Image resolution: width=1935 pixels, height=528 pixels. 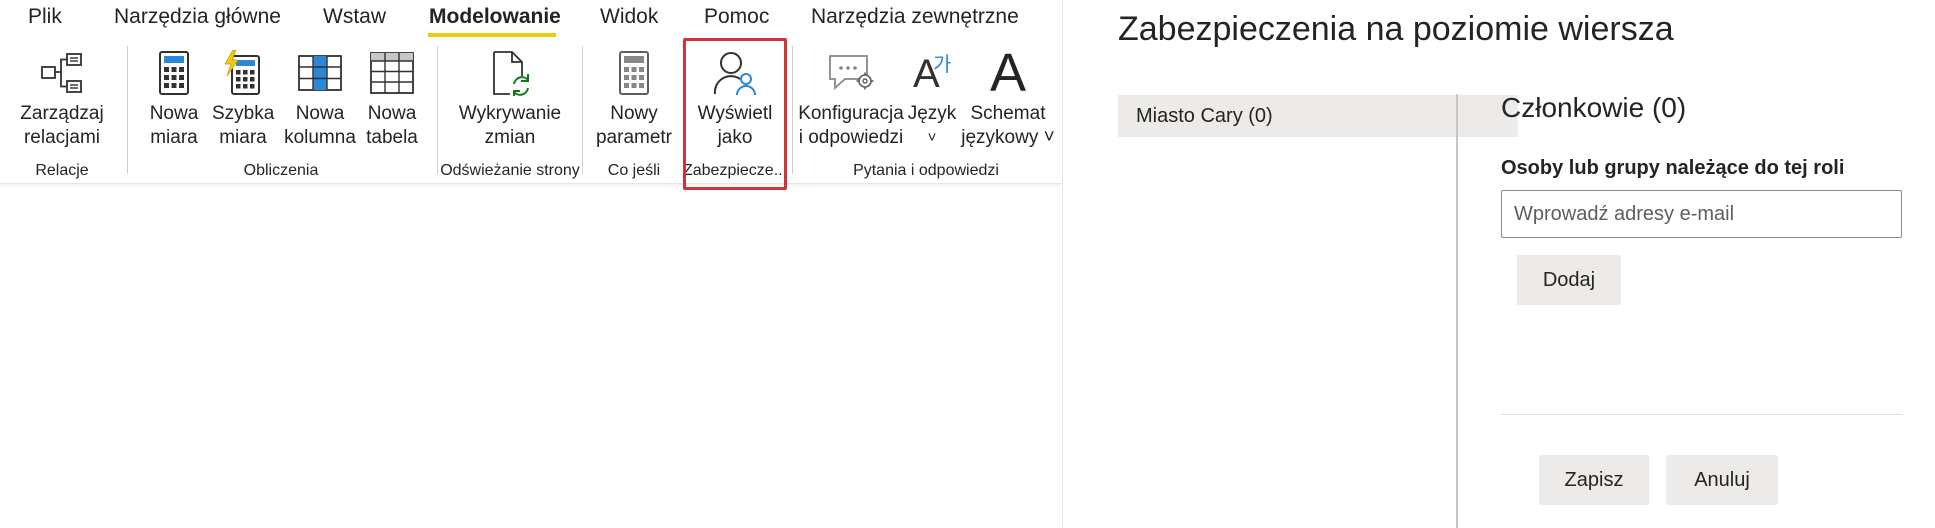 I want to click on quick-measure-button: Szybka miara, so click(x=243, y=97).